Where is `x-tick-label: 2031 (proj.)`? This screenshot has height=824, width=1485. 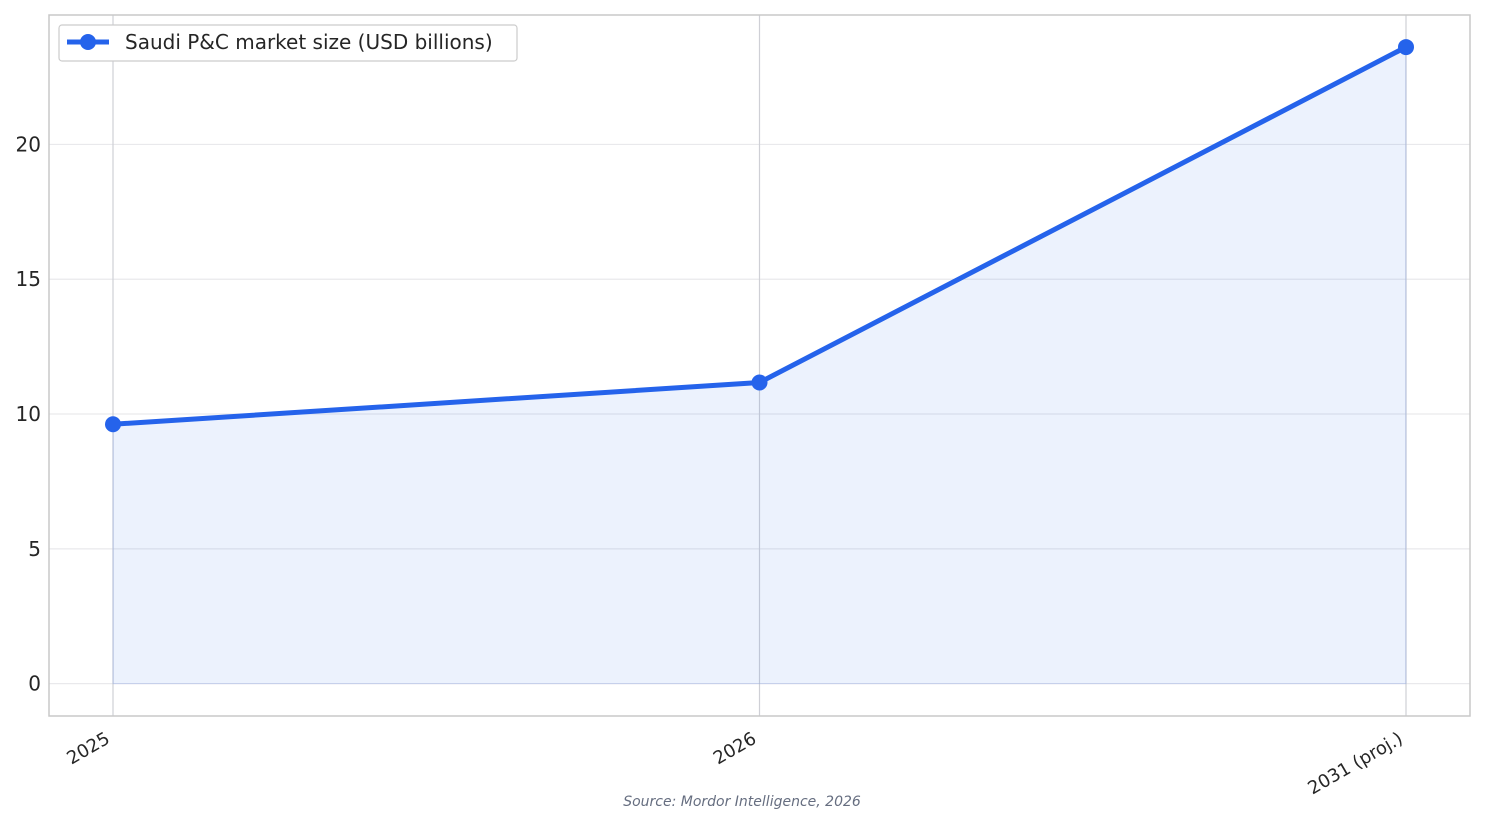
x-tick-label: 2031 (proj.) is located at coordinates (1355, 763).